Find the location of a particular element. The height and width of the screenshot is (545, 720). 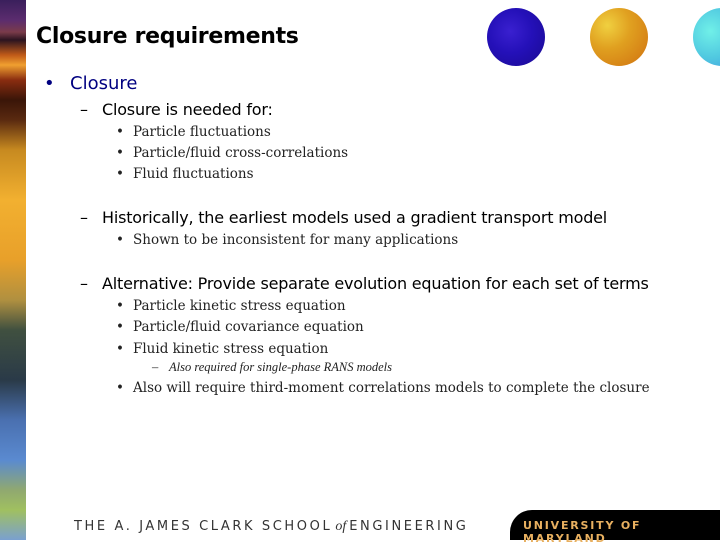

section-closure-needed: – Closure is needed for: is located at coordinates (176, 109).